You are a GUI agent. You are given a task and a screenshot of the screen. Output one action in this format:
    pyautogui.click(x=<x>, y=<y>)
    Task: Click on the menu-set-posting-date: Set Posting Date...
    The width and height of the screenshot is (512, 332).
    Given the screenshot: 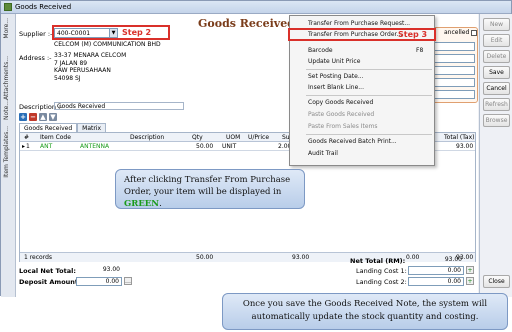 What is the action you would take?
    pyautogui.click(x=336, y=76)
    